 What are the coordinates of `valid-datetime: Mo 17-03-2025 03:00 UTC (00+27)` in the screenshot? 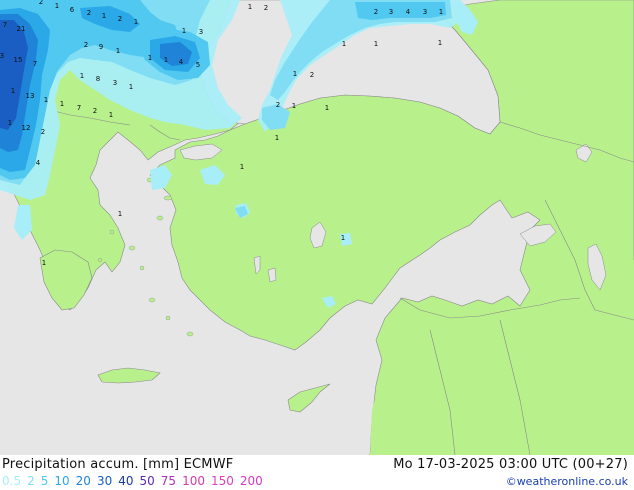 It's located at (510, 464).